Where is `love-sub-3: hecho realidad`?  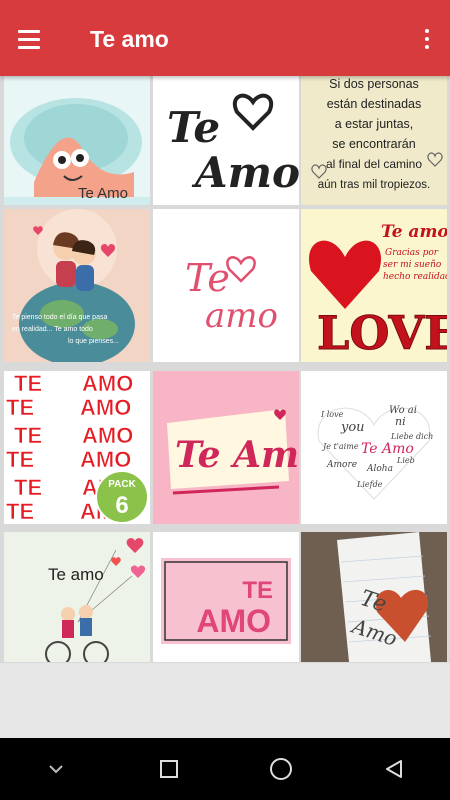
love-sub-3: hecho realidad is located at coordinates (415, 277).